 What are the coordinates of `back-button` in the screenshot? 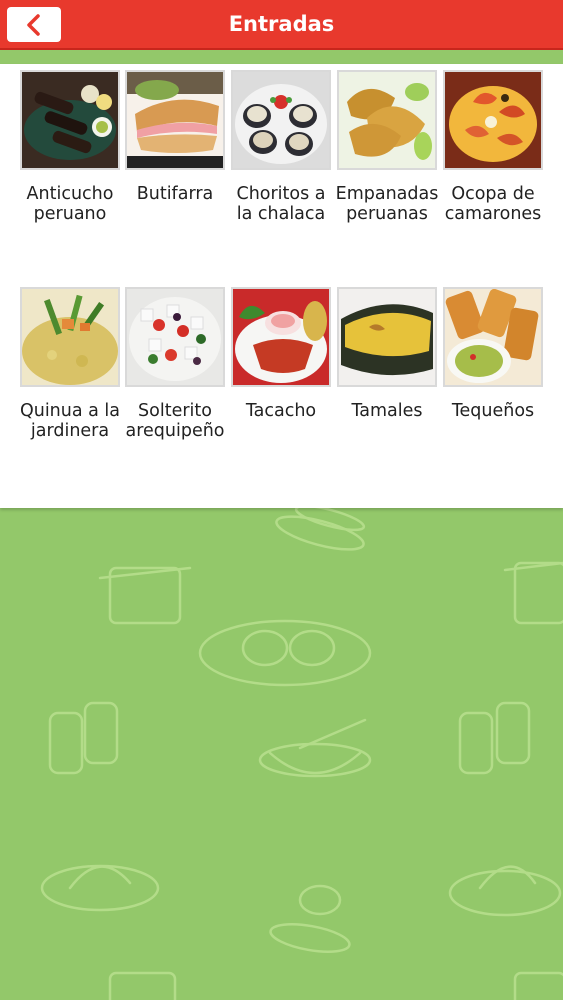 It's located at (34, 24).